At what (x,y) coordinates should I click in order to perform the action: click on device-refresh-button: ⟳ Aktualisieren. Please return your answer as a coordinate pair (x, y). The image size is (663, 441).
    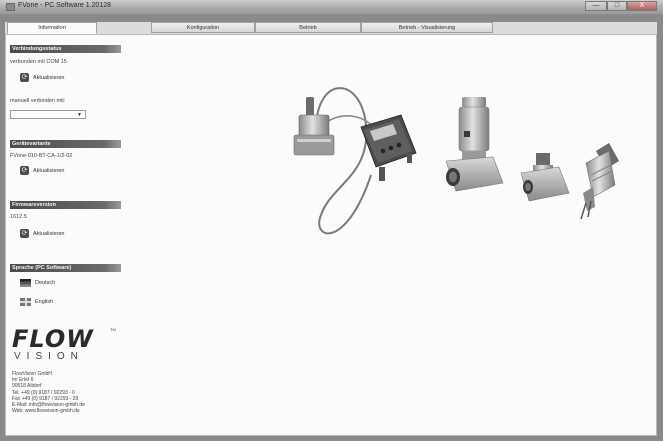
    Looking at the image, I should click on (42, 170).